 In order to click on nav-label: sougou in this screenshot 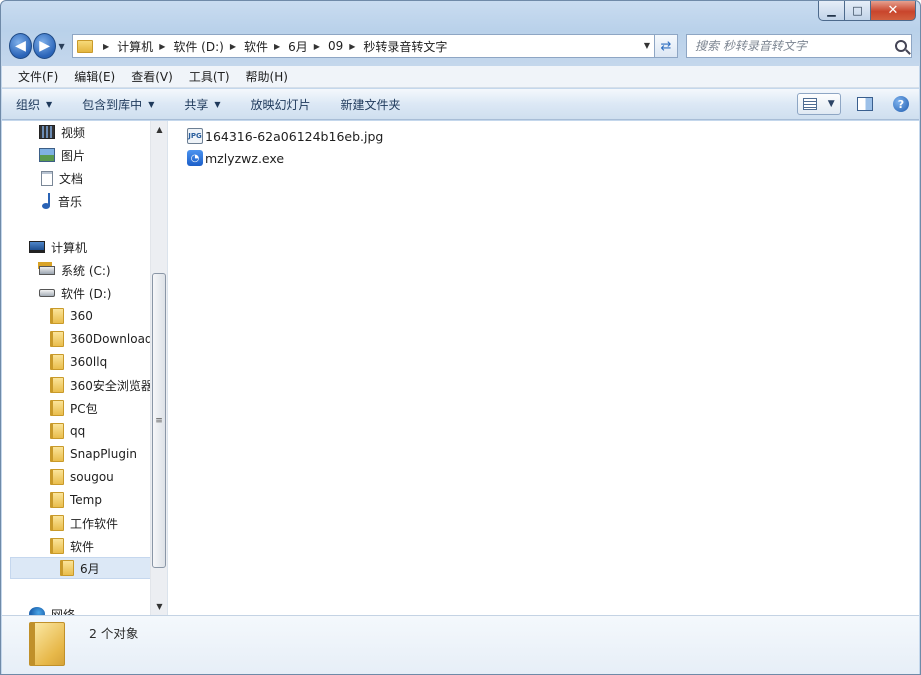, I will do `click(92, 477)`.